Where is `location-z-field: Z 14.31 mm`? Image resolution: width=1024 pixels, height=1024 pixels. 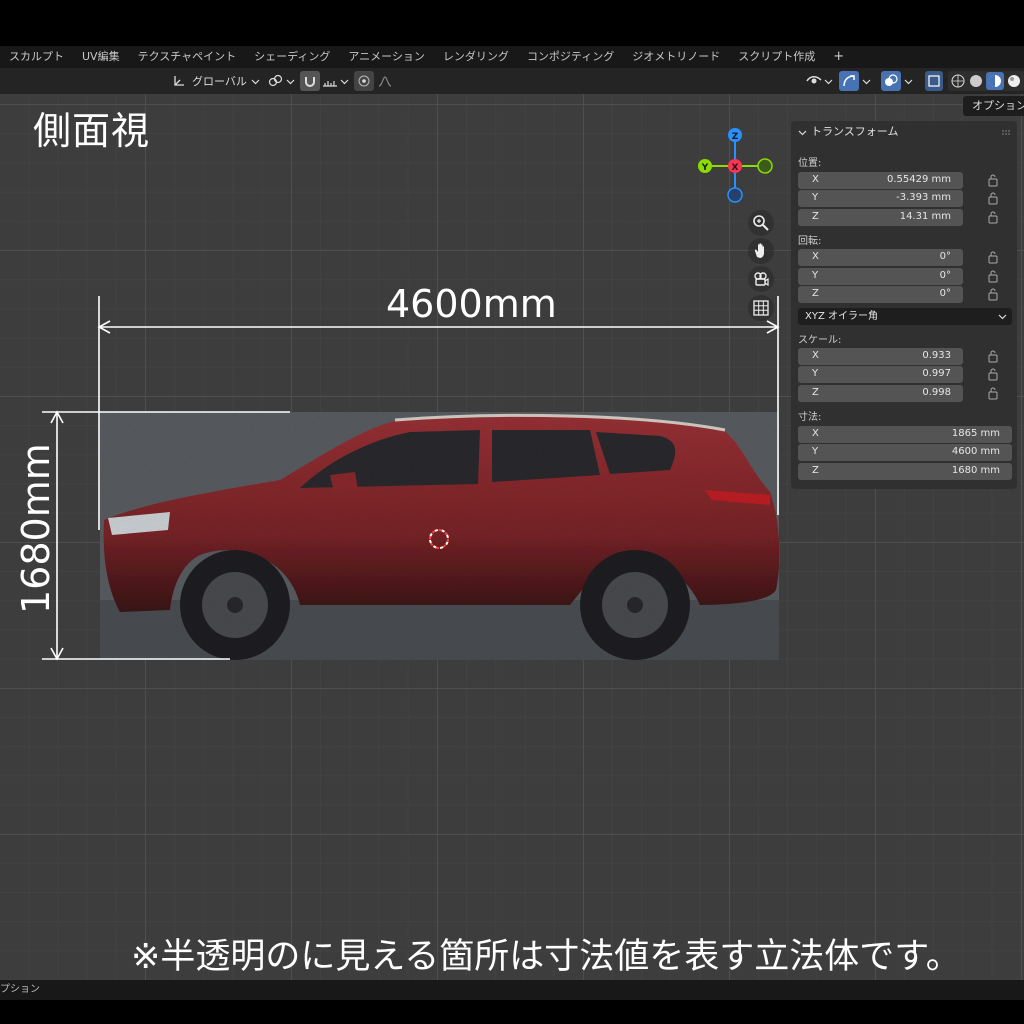 location-z-field: Z 14.31 mm is located at coordinates (880, 217).